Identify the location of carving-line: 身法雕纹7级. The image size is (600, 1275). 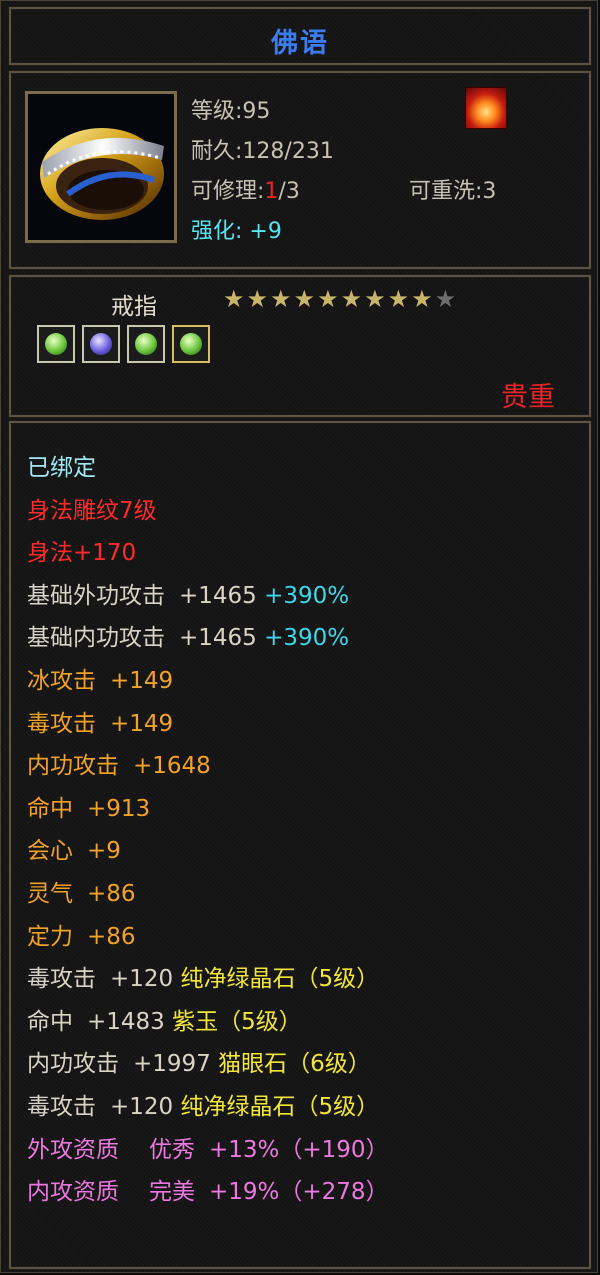
(92, 510).